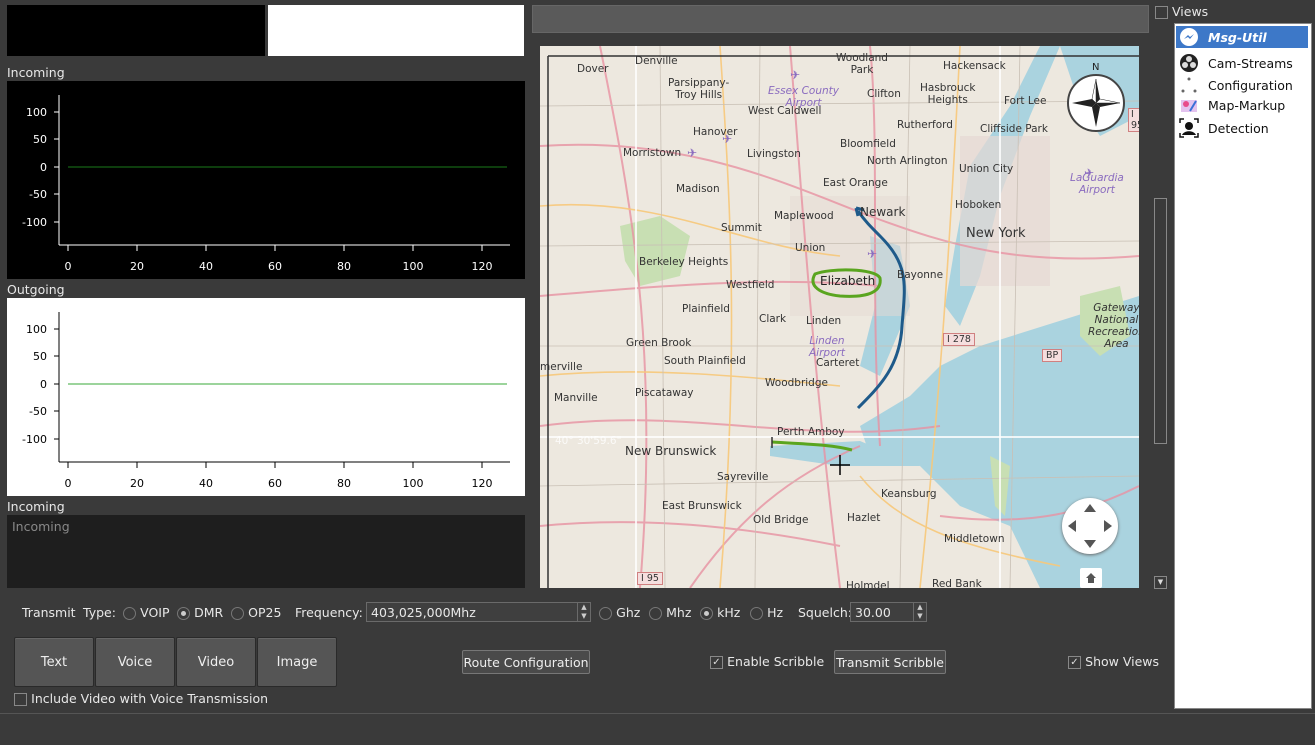 The width and height of the screenshot is (1315, 745). I want to click on place-label: Woodbridge, so click(796, 383).